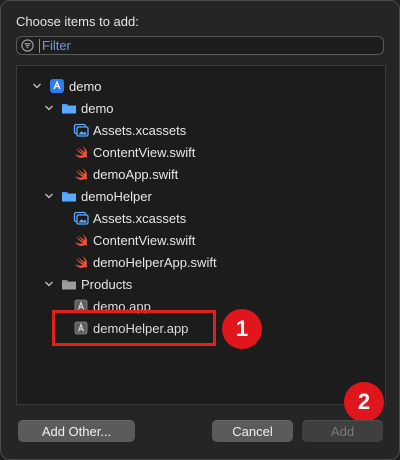  I want to click on filter-field, so click(200, 45).